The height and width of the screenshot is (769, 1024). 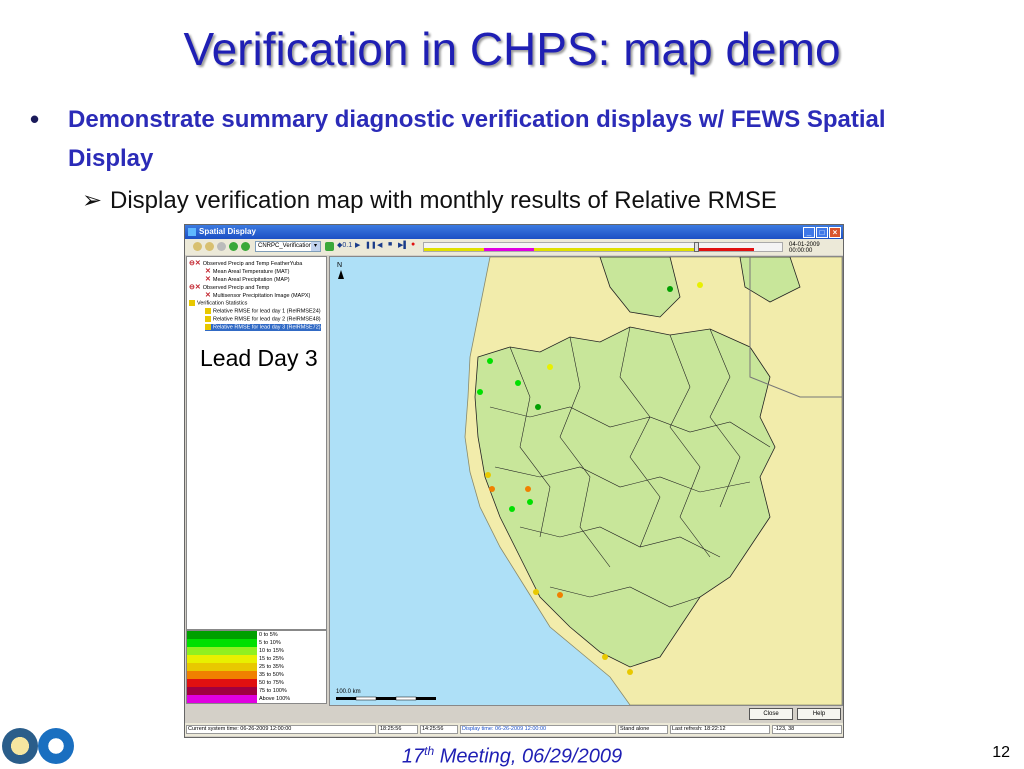 What do you see at coordinates (329, 246) in the screenshot?
I see `refresh-icon` at bounding box center [329, 246].